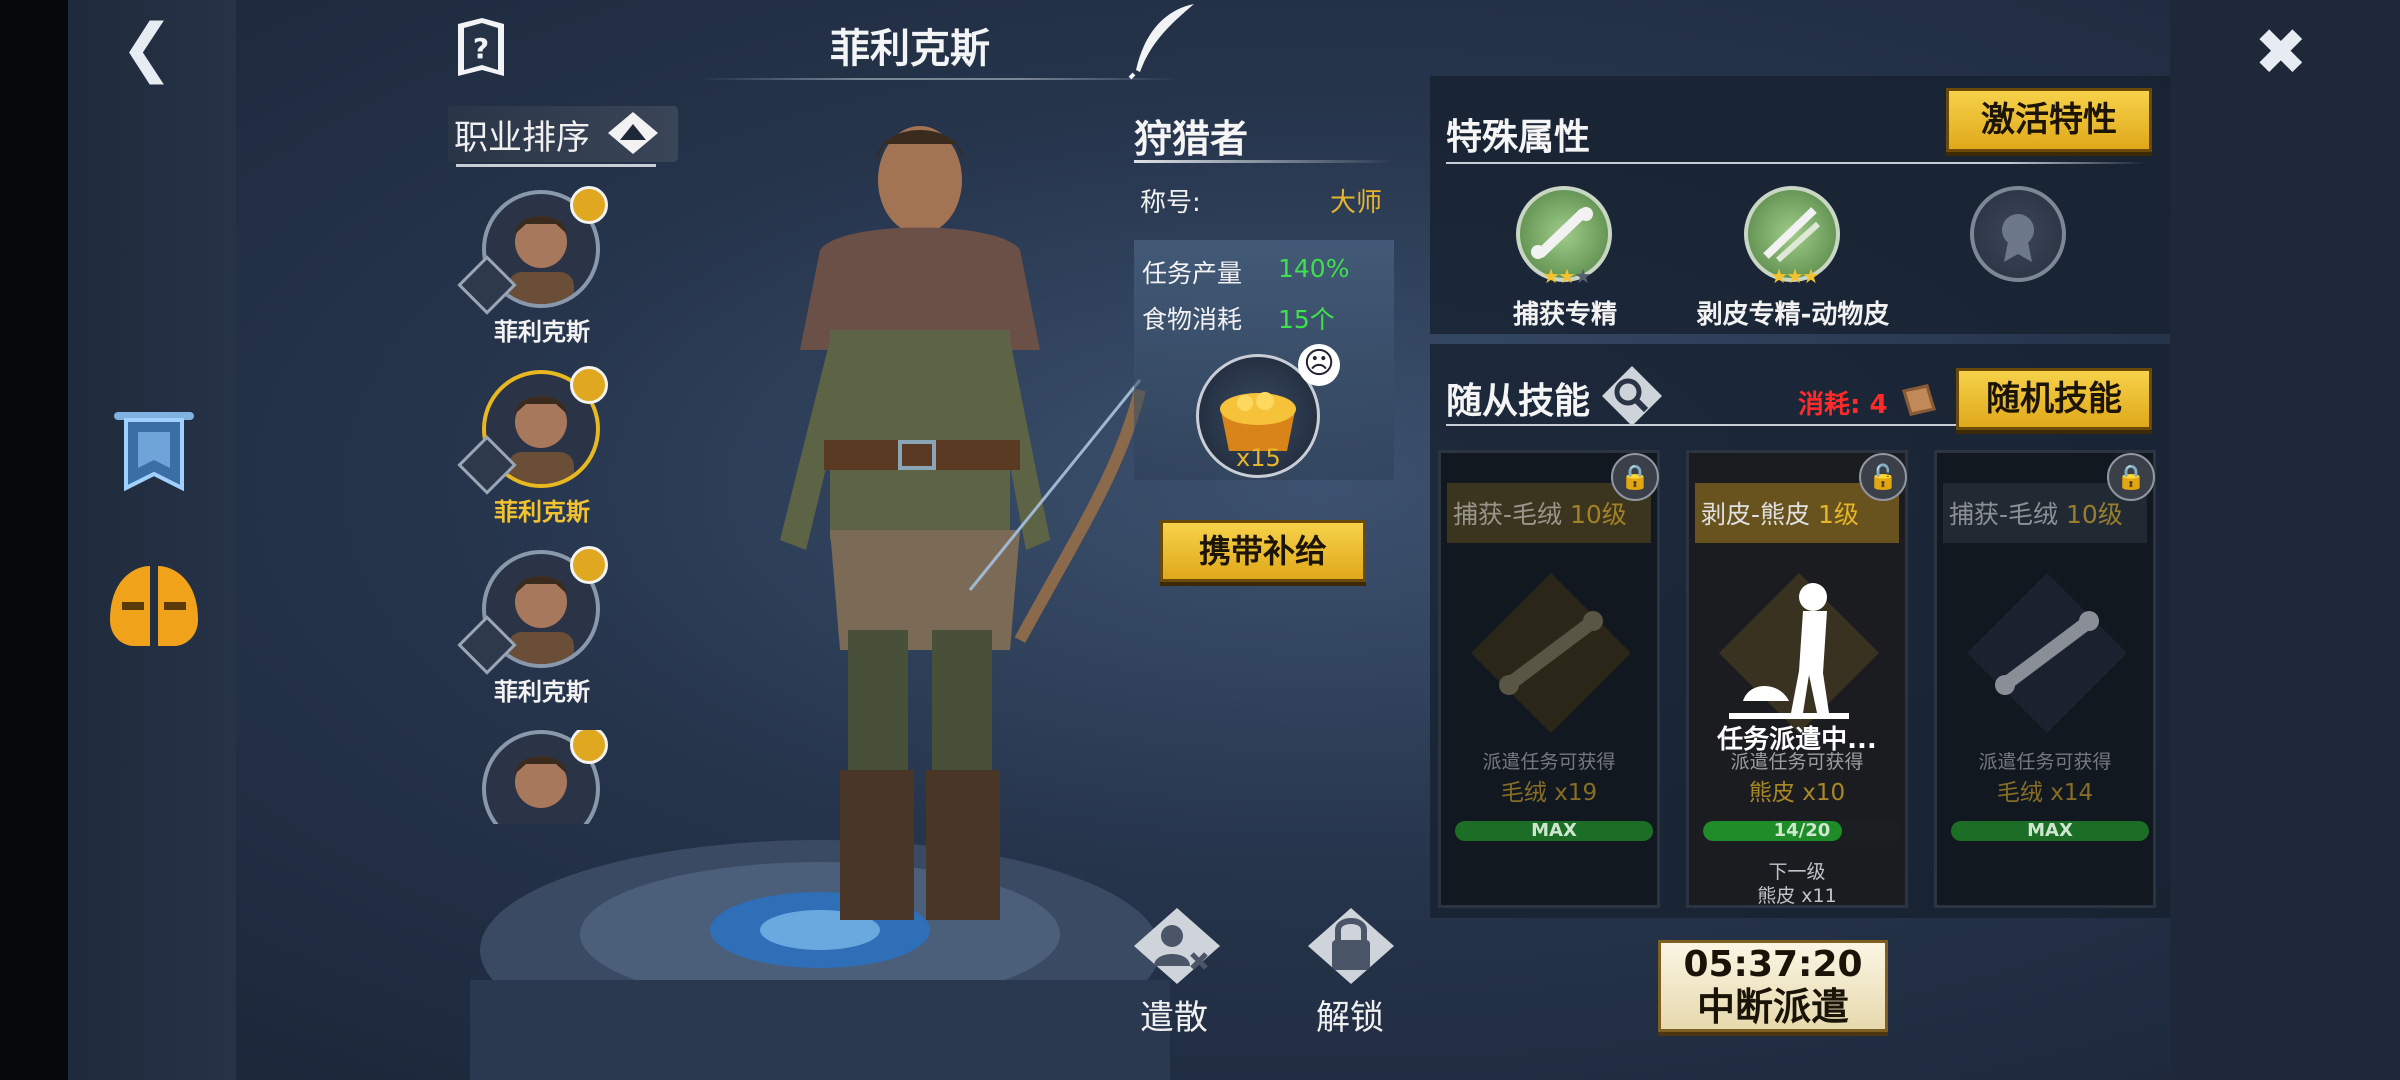 Image resolution: width=2400 pixels, height=1080 pixels. I want to click on locked-trait-icon, so click(2018, 234).